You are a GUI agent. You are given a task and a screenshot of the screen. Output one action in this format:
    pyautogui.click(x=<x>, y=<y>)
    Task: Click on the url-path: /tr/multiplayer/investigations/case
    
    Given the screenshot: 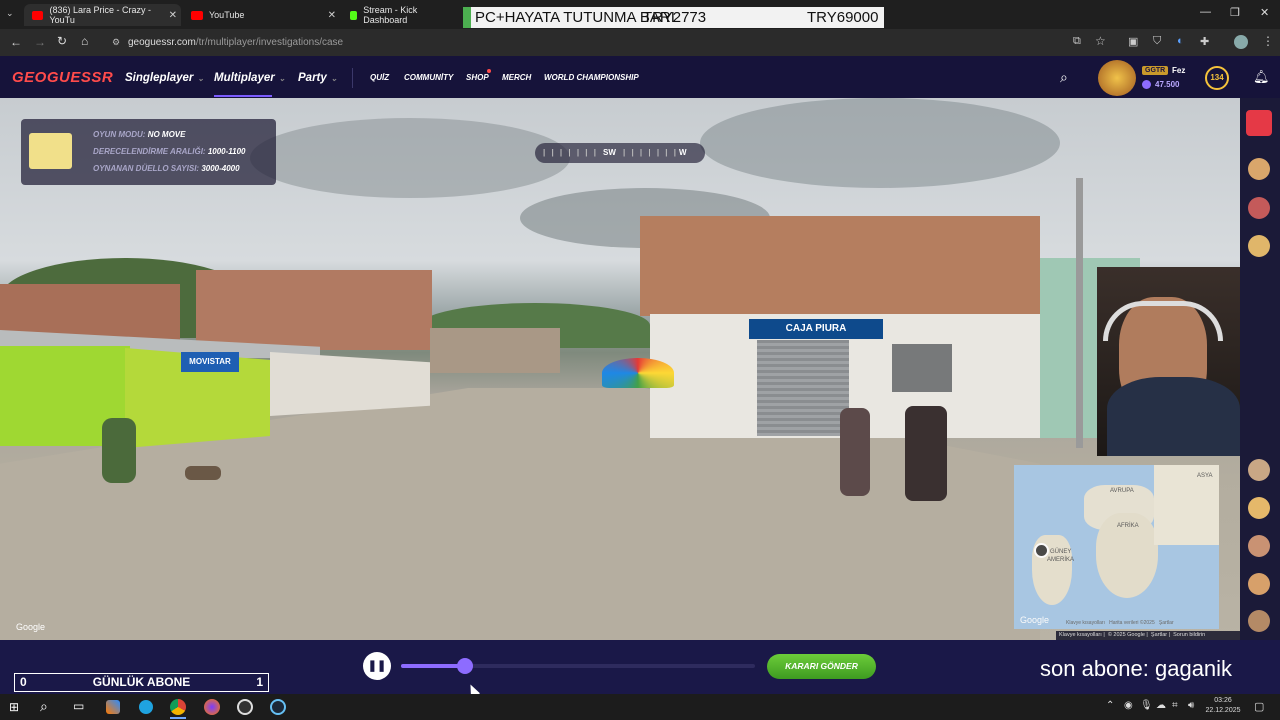 What is the action you would take?
    pyautogui.click(x=269, y=42)
    